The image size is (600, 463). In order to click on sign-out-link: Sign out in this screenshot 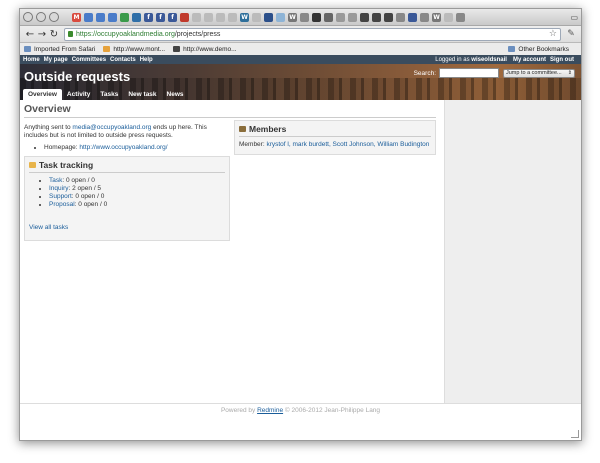, I will do `click(562, 60)`.